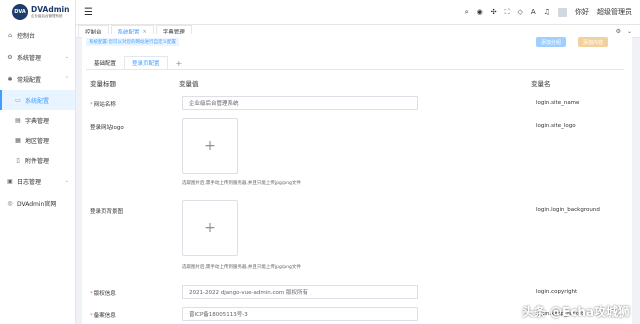 The width and height of the screenshot is (640, 324). Describe the element at coordinates (104, 316) in the screenshot. I see `row-label: 备案信息` at that location.